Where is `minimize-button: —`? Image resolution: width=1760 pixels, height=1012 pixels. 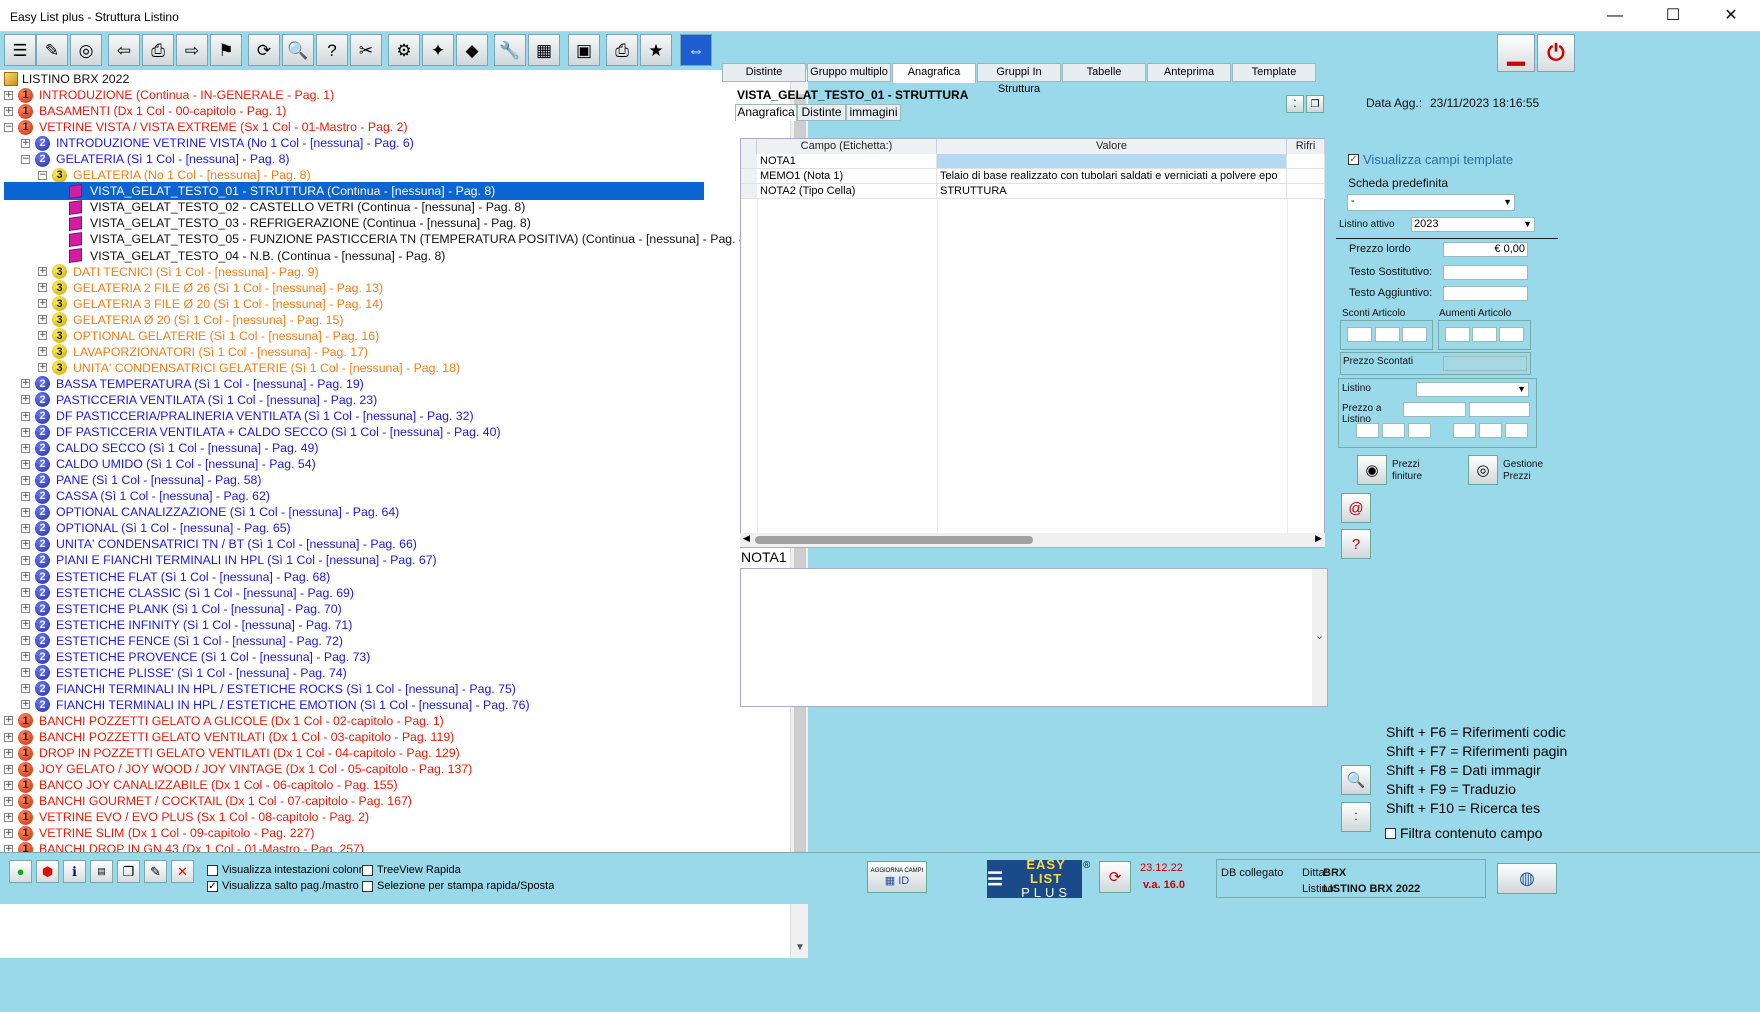
minimize-button: — is located at coordinates (1615, 16).